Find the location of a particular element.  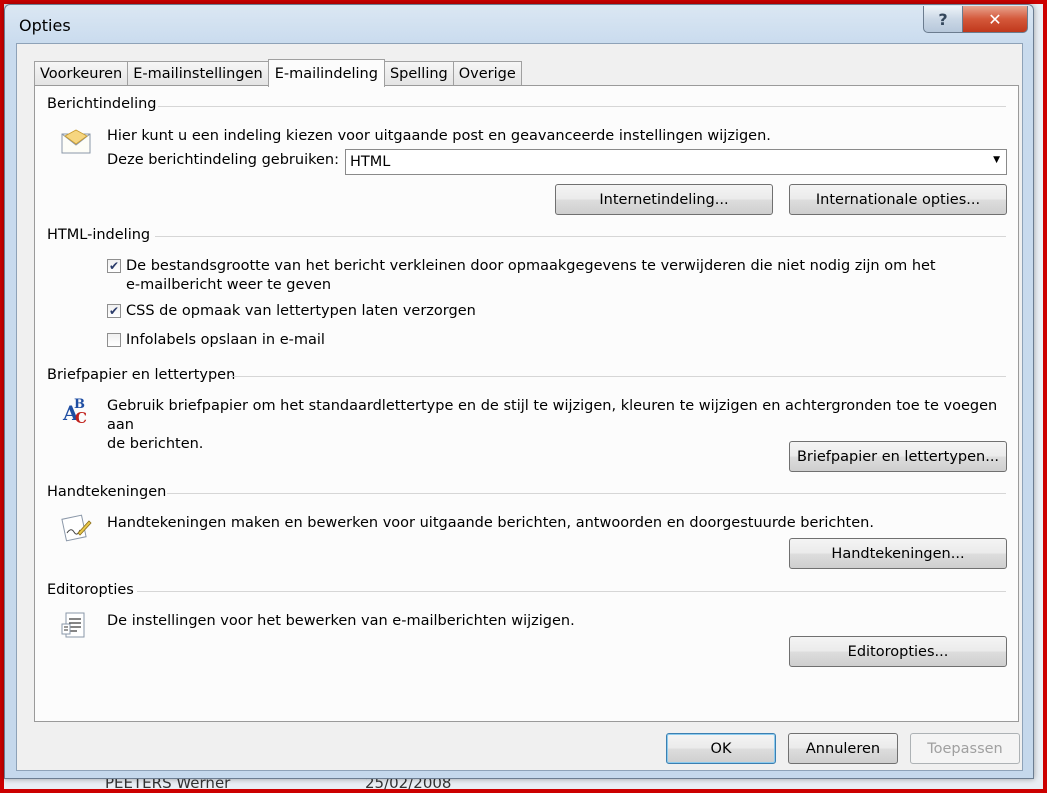

title-bar: Opties ? ✕ is located at coordinates (519, 24).